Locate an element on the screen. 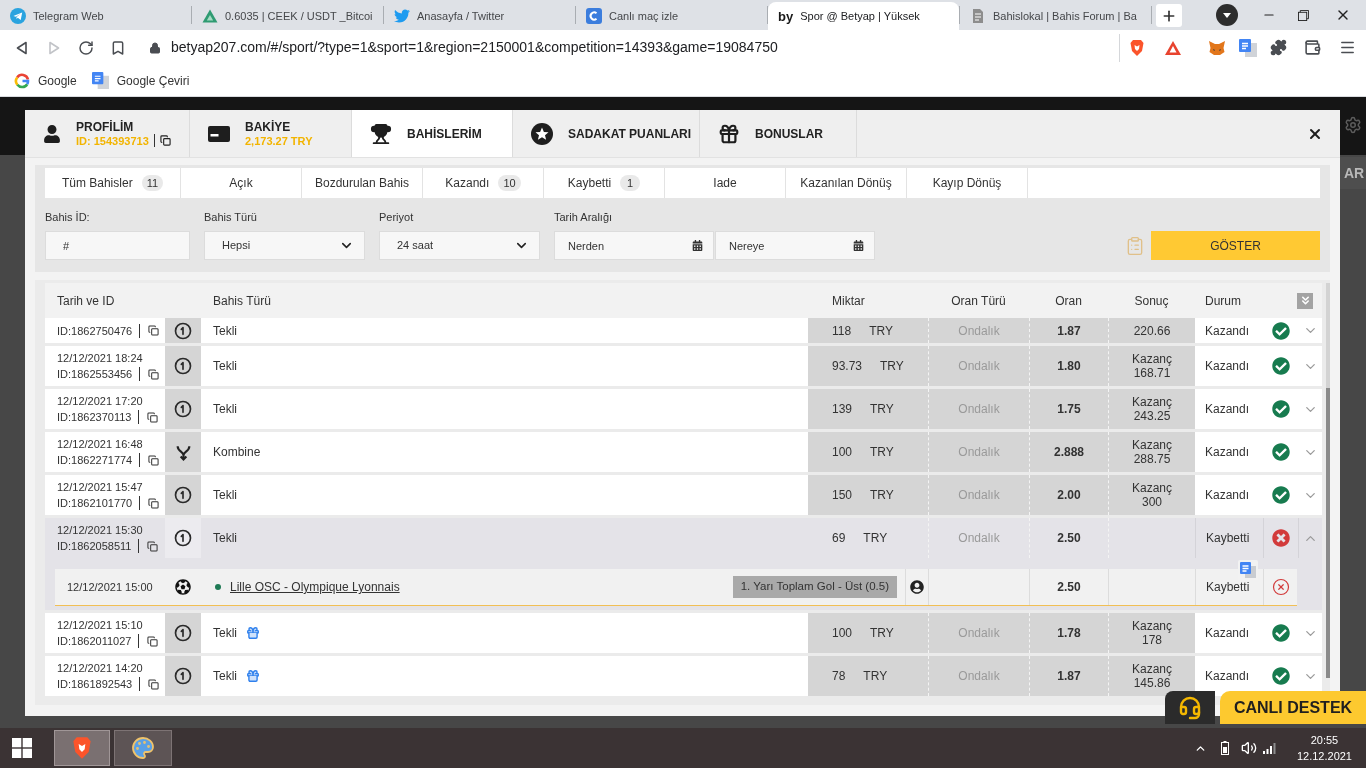 This screenshot has width=1366, height=768. windows-icon is located at coordinates (22, 748).